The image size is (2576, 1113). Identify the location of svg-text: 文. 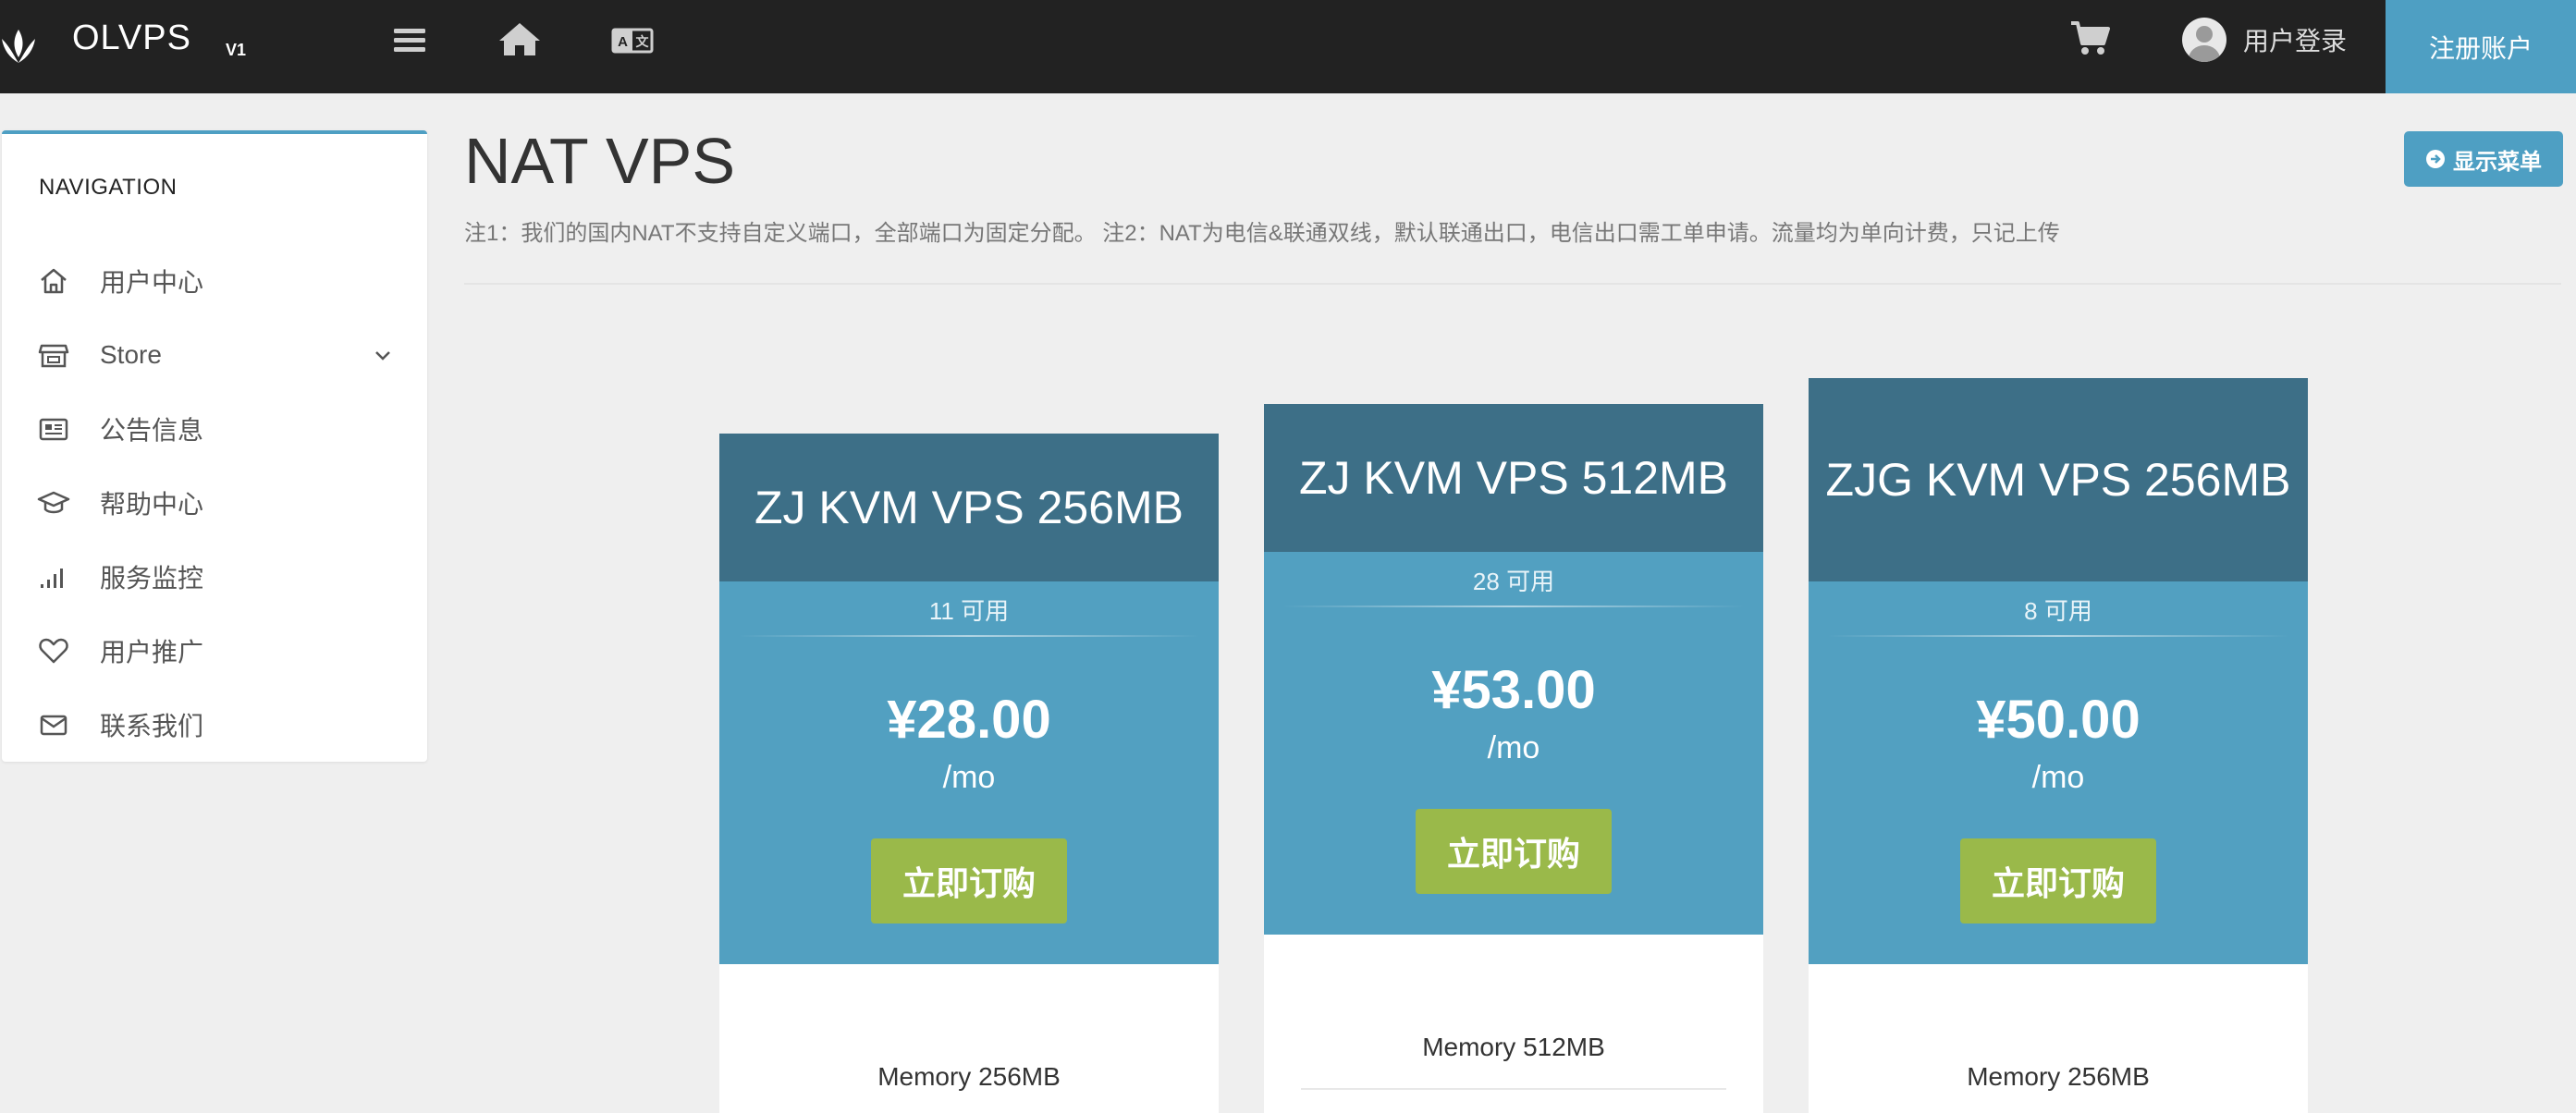
(643, 42).